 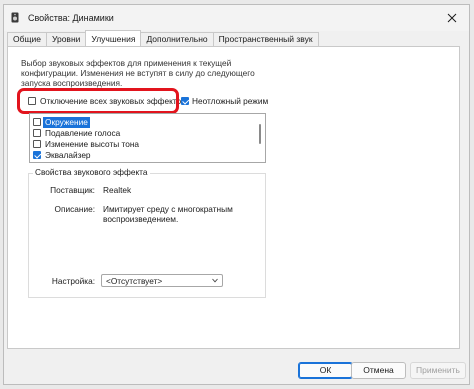 I want to click on immediate-mode-label: Неотложный режим, so click(x=230, y=101).